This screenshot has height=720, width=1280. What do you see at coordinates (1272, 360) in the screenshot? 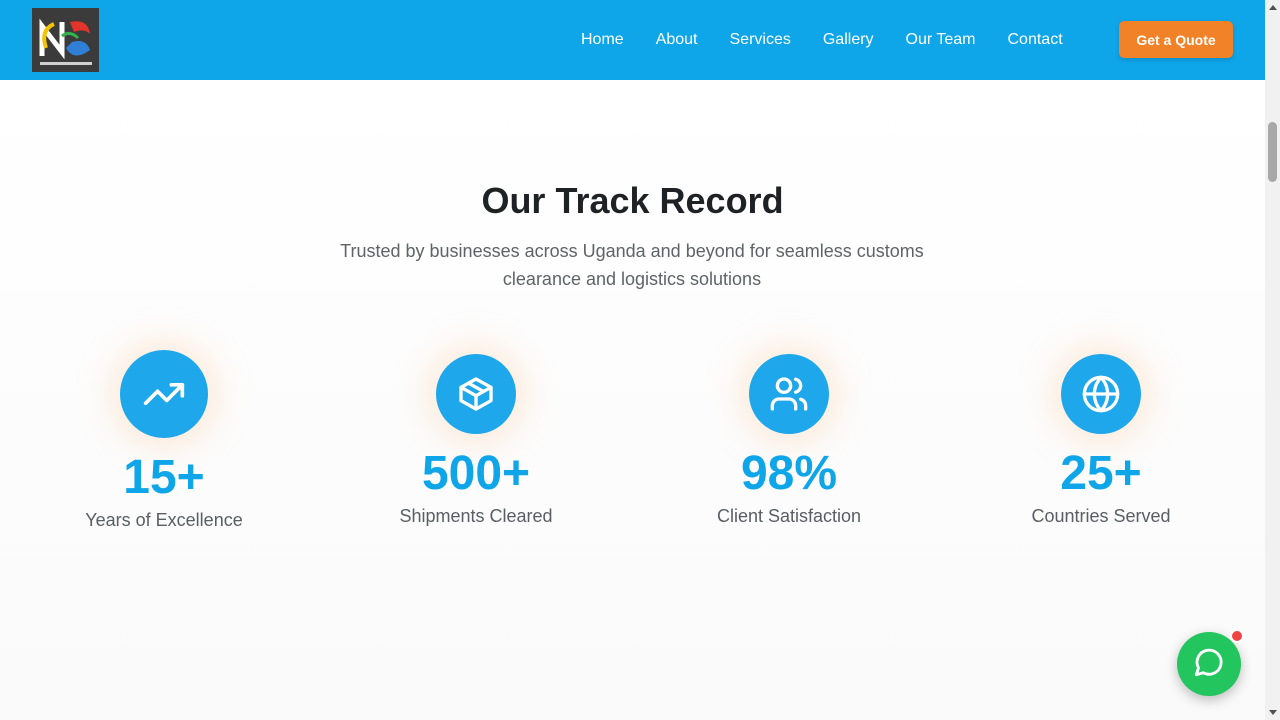
I see `page-scrollbar` at bounding box center [1272, 360].